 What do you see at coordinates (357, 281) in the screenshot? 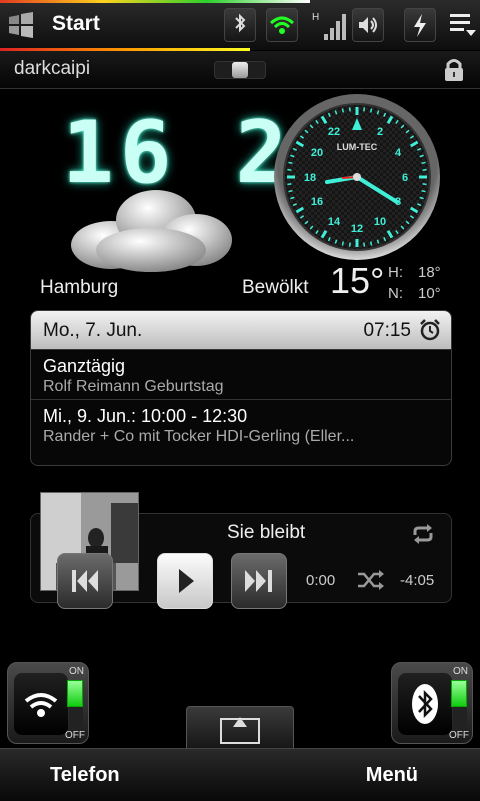
I see `weather-temperature: 15°` at bounding box center [357, 281].